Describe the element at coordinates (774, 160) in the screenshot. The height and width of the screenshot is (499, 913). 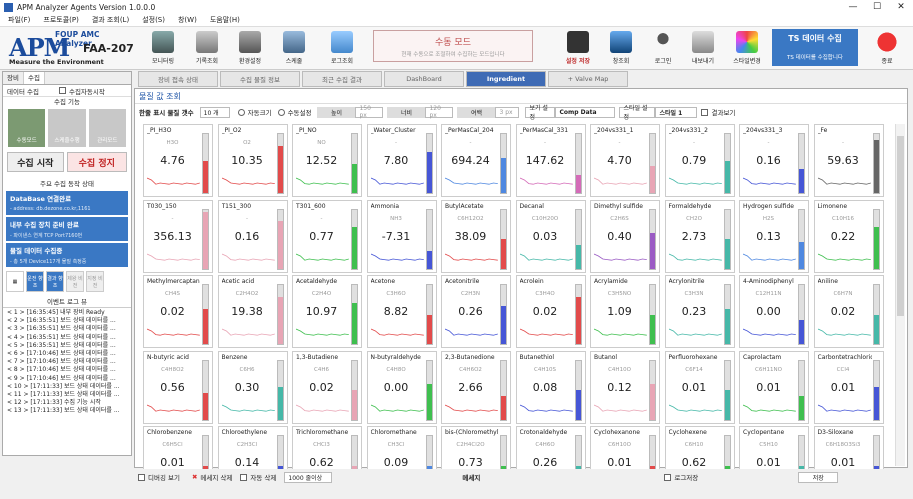
I see `material-card: _204vs331_3 - 0.16` at that location.